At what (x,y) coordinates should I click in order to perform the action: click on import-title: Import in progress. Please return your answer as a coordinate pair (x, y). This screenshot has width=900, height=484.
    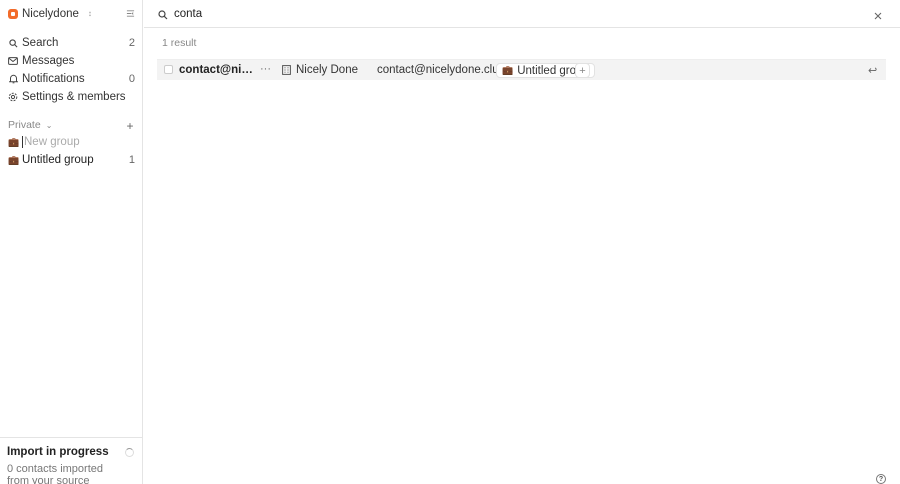
    Looking at the image, I should click on (58, 452).